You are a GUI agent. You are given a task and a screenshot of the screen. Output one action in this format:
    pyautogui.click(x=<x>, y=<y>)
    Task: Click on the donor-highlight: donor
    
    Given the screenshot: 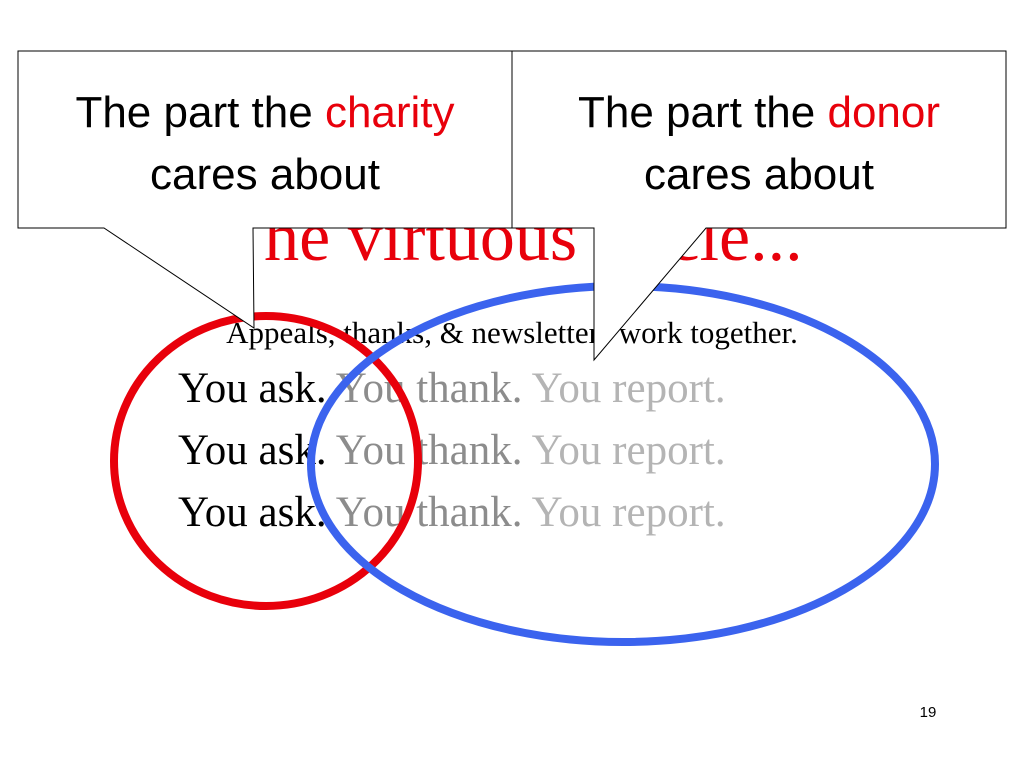 What is the action you would take?
    pyautogui.click(x=884, y=112)
    